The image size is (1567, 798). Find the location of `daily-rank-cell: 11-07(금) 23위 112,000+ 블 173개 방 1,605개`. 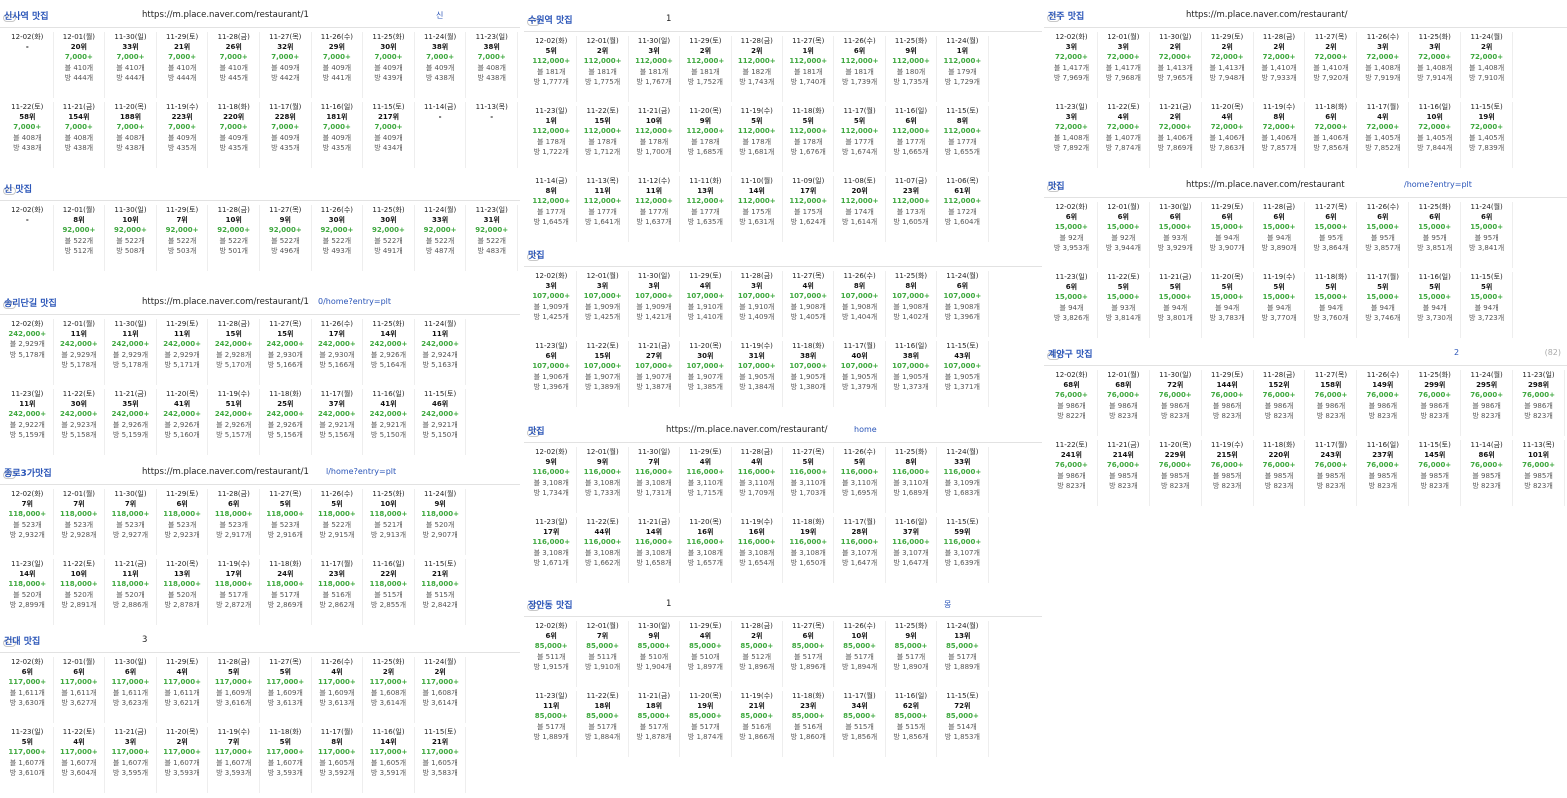

daily-rank-cell: 11-07(금) 23위 112,000+ 블 173개 방 1,605개 is located at coordinates (912, 209).